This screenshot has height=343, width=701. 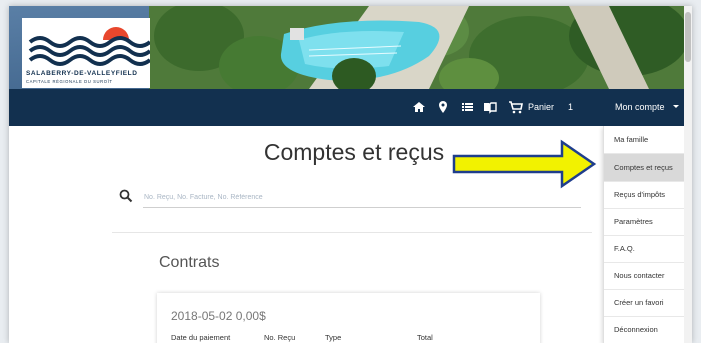 What do you see at coordinates (676, 106) in the screenshot?
I see `chevron-down-icon` at bounding box center [676, 106].